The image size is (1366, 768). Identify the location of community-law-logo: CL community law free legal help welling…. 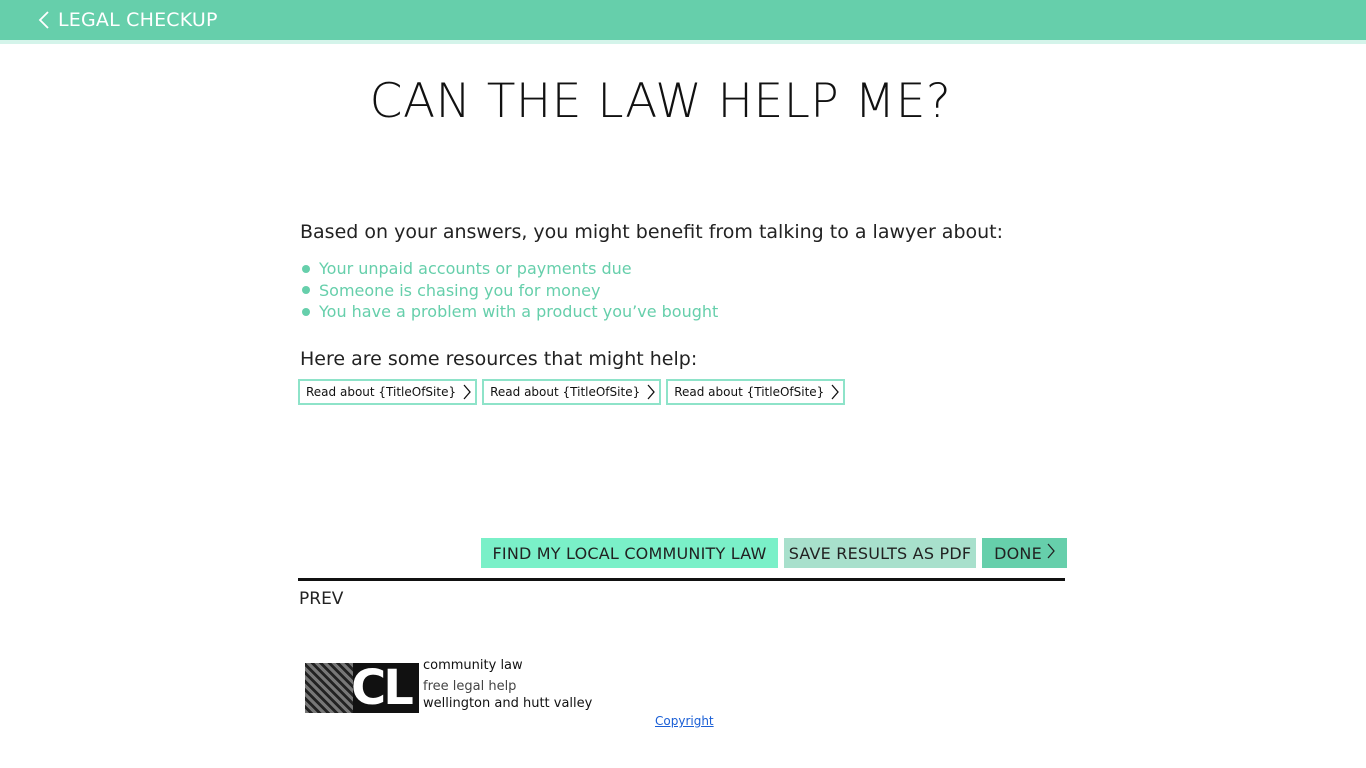
(450, 687).